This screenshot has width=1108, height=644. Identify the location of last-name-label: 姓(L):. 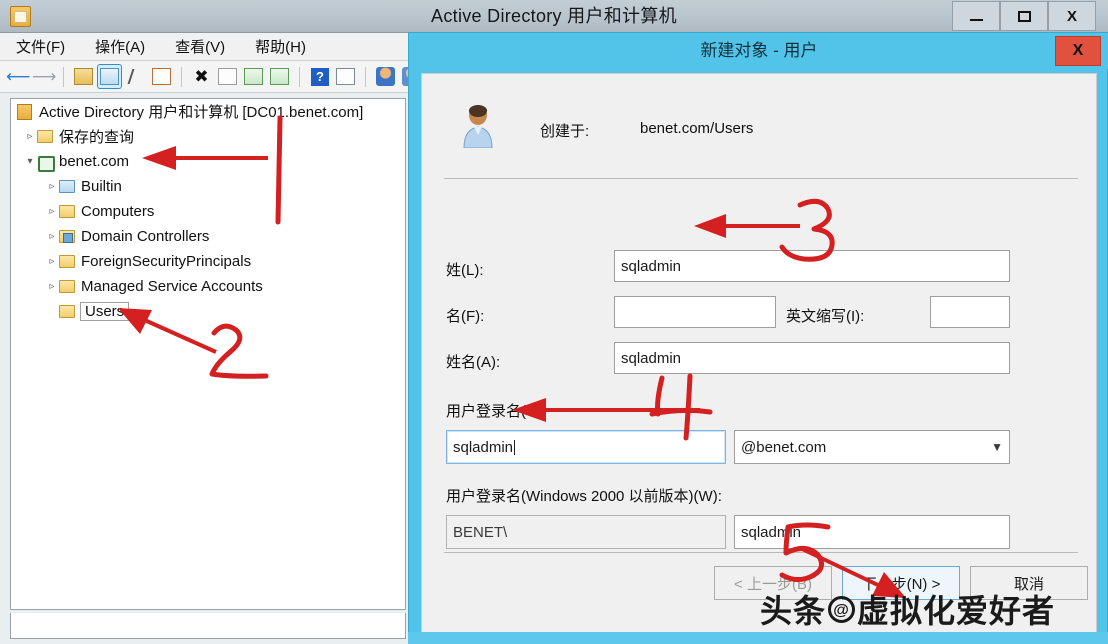
(465, 270).